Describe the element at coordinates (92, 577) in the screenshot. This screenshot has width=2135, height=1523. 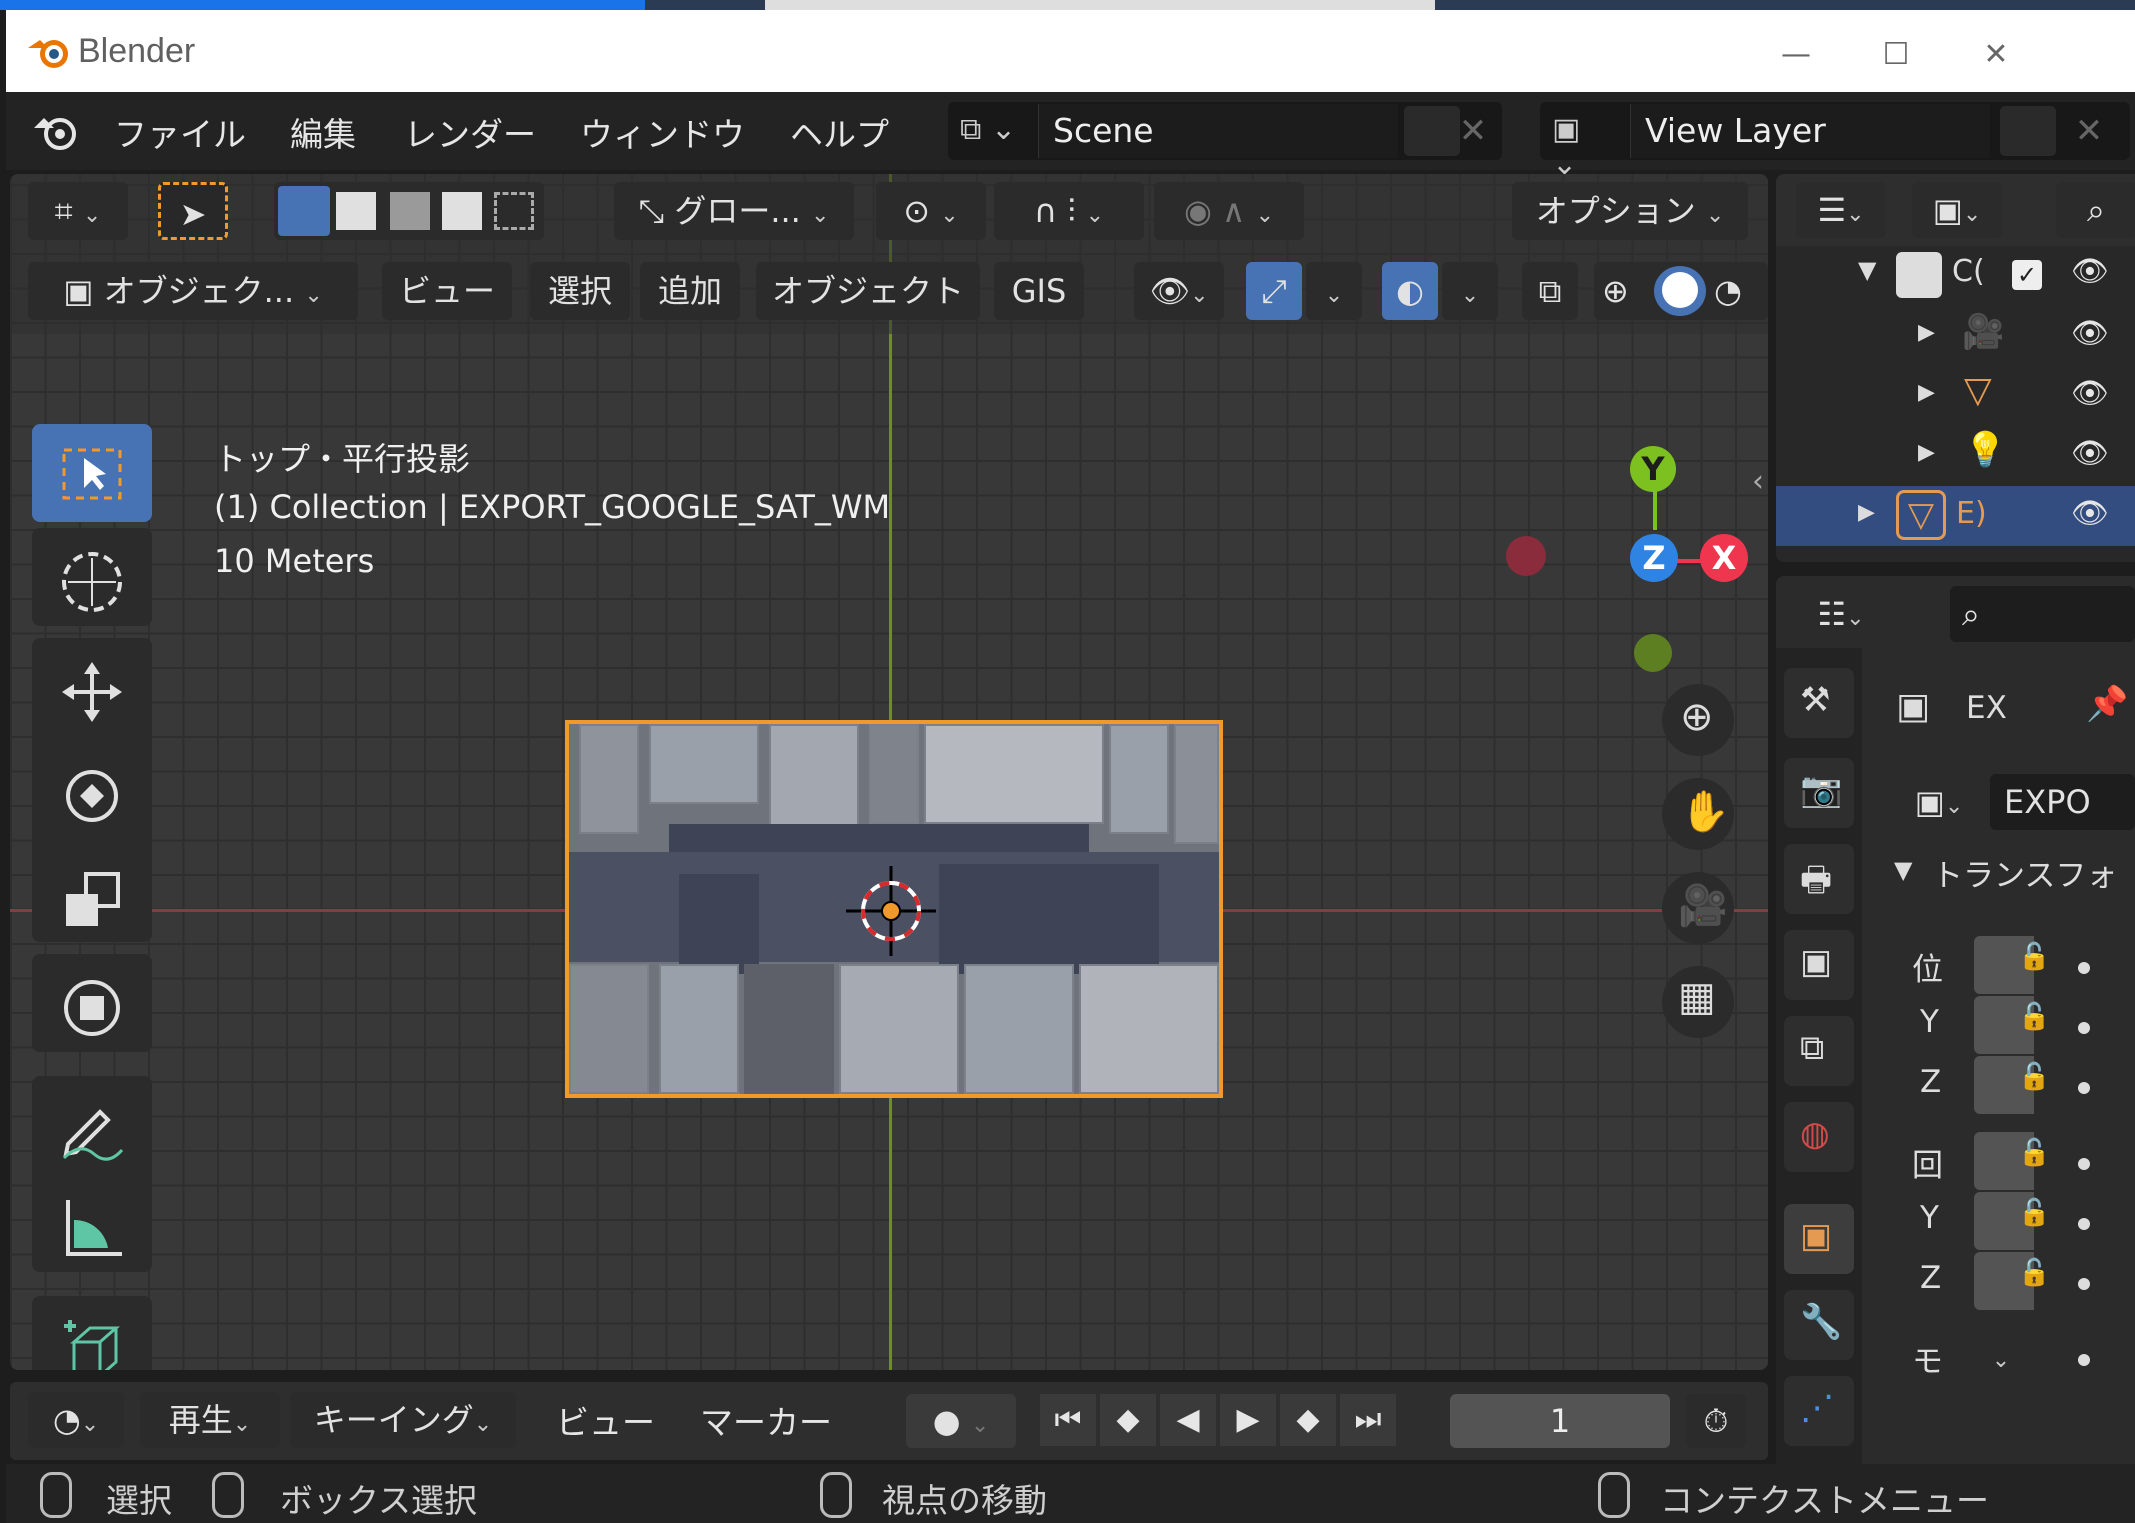
I see `cursor-tool` at that location.